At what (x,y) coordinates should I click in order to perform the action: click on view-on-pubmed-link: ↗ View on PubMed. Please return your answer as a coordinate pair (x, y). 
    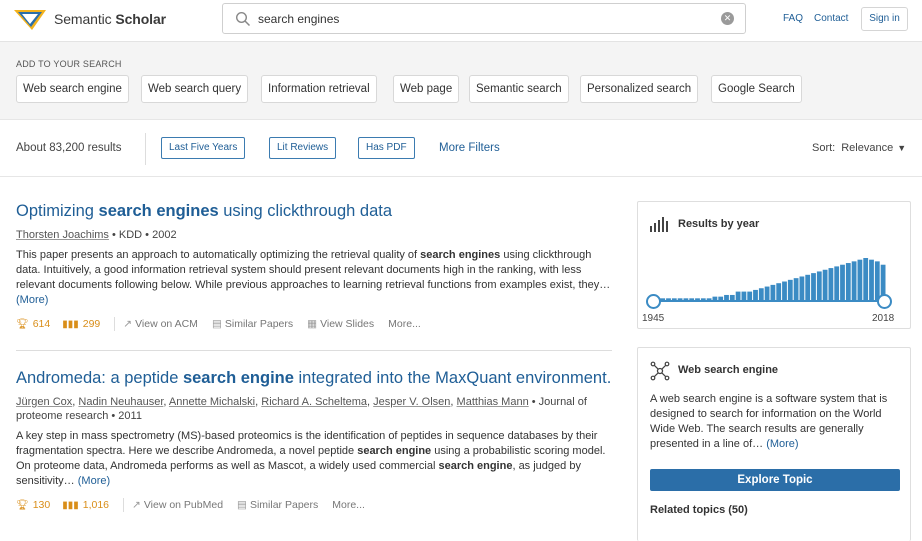
    Looking at the image, I should click on (177, 505).